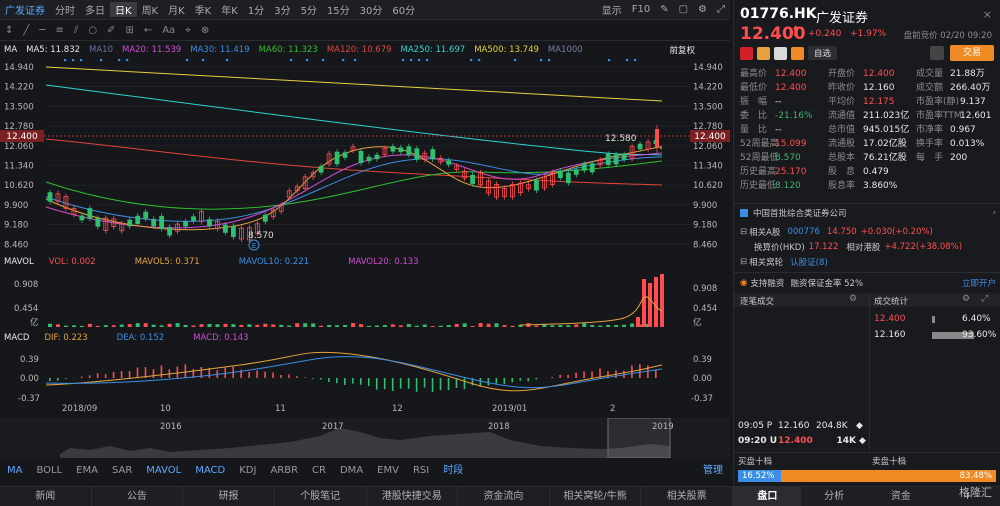 The width and height of the screenshot is (1000, 506). Describe the element at coordinates (321, 496) in the screenshot. I see `tab-notes: 个股笔记` at that location.